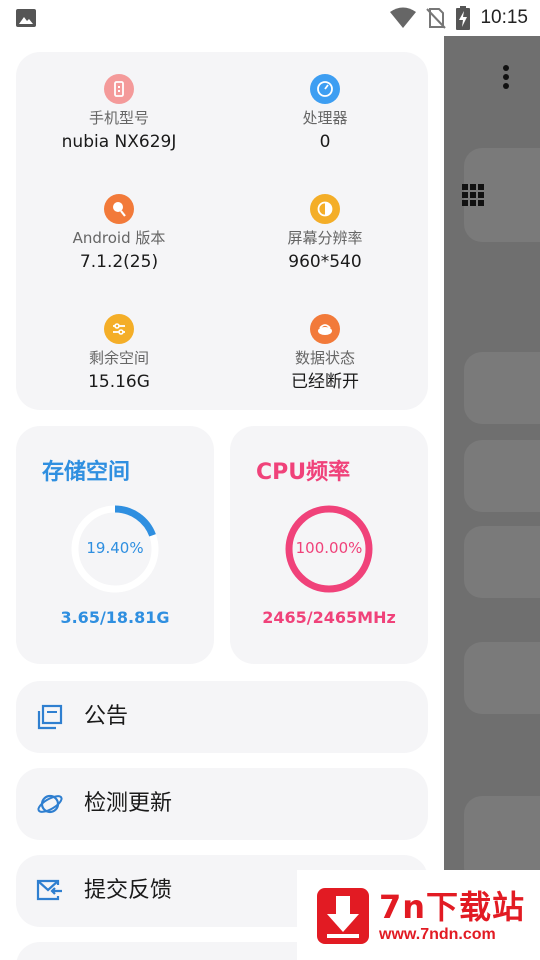 This screenshot has height=960, width=540. I want to click on site-watermark: 7n下载站 www.7ndn.com, so click(418, 915).